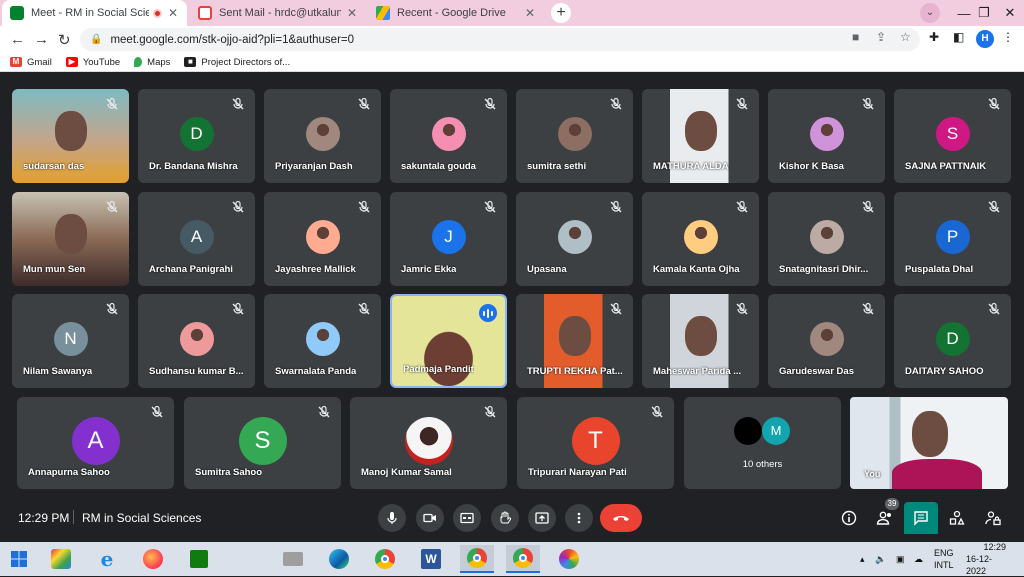 The width and height of the screenshot is (1024, 577). I want to click on captions-icon, so click(467, 518).